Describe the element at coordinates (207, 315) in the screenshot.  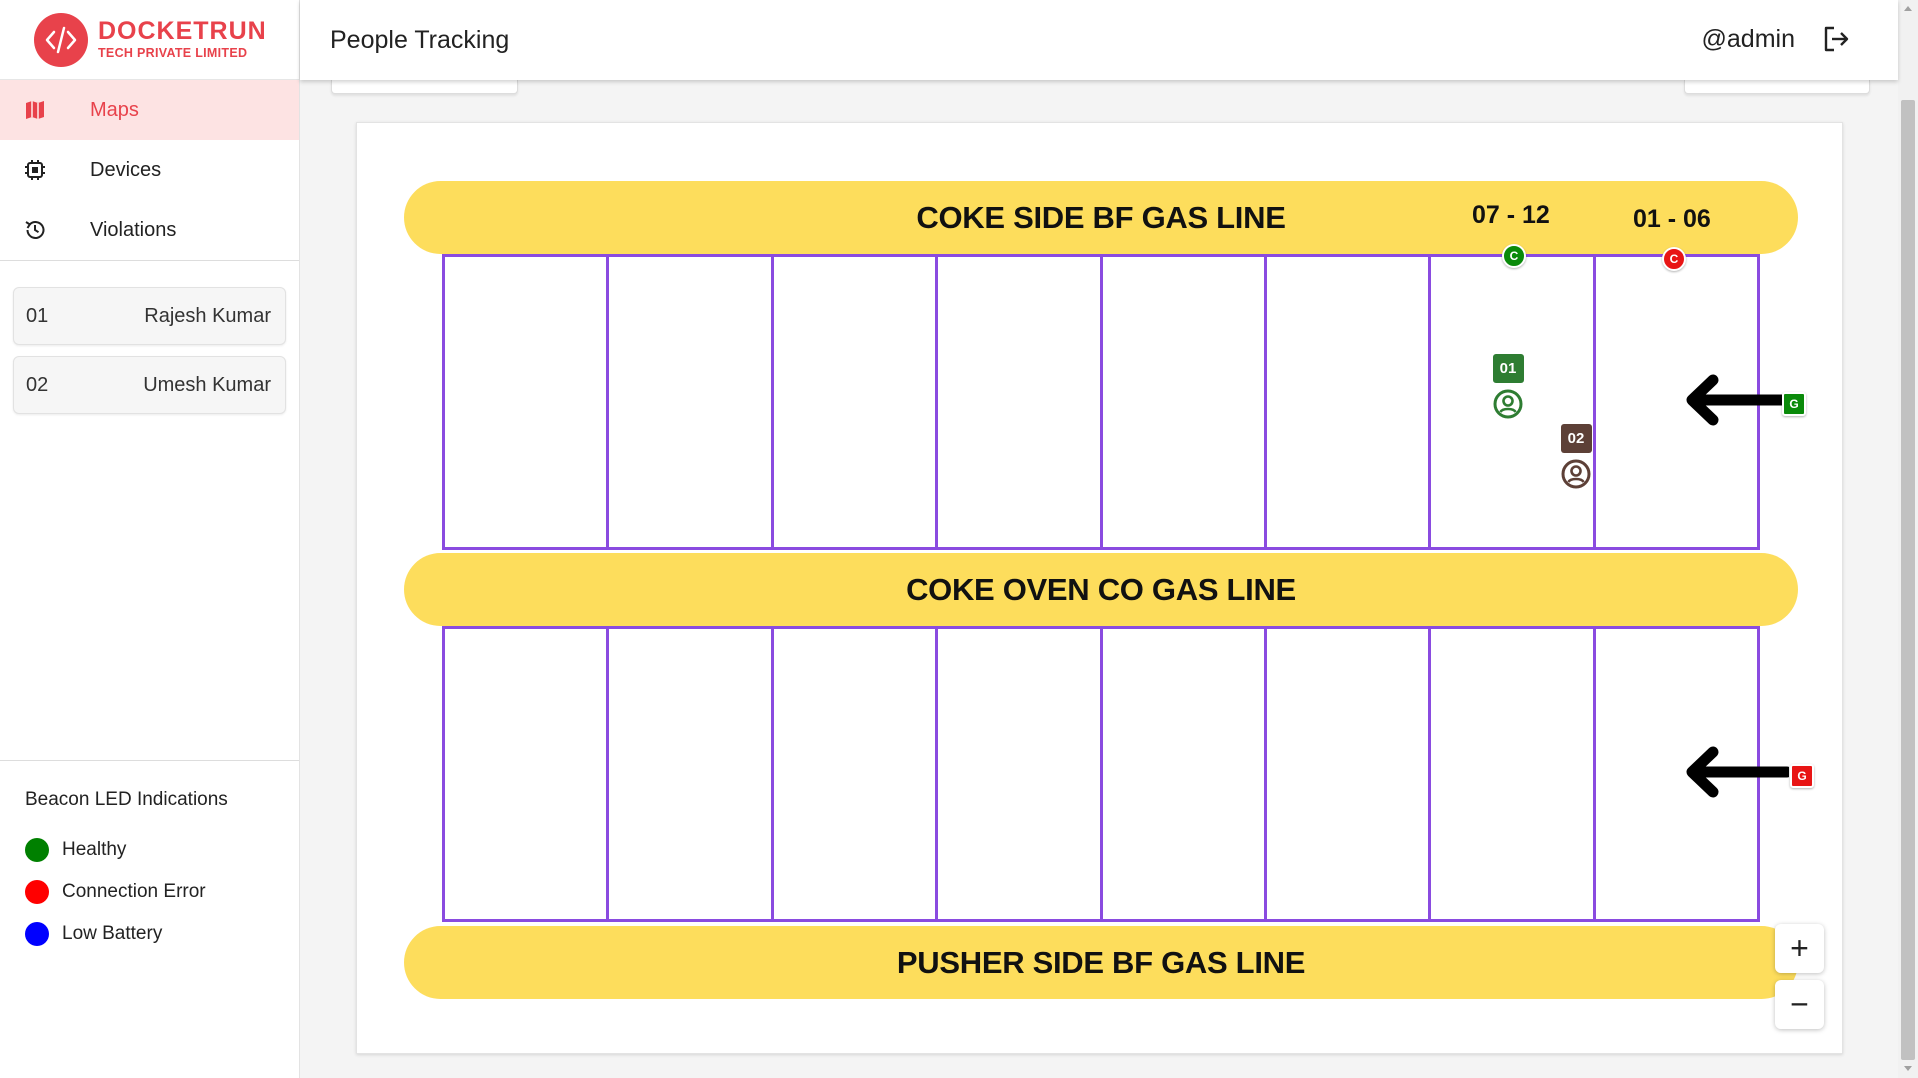
I see `person-name: Rajesh Kumar` at that location.